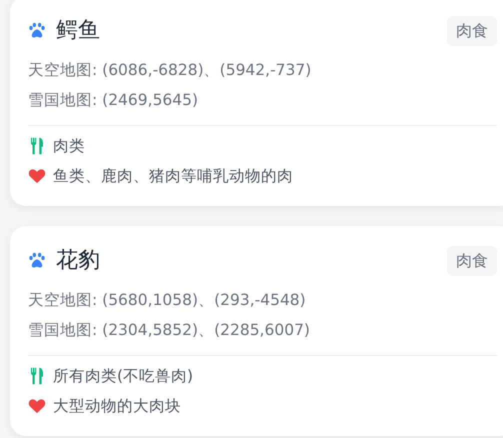 This screenshot has height=438, width=503. I want to click on food-text: 肉类, so click(69, 146).